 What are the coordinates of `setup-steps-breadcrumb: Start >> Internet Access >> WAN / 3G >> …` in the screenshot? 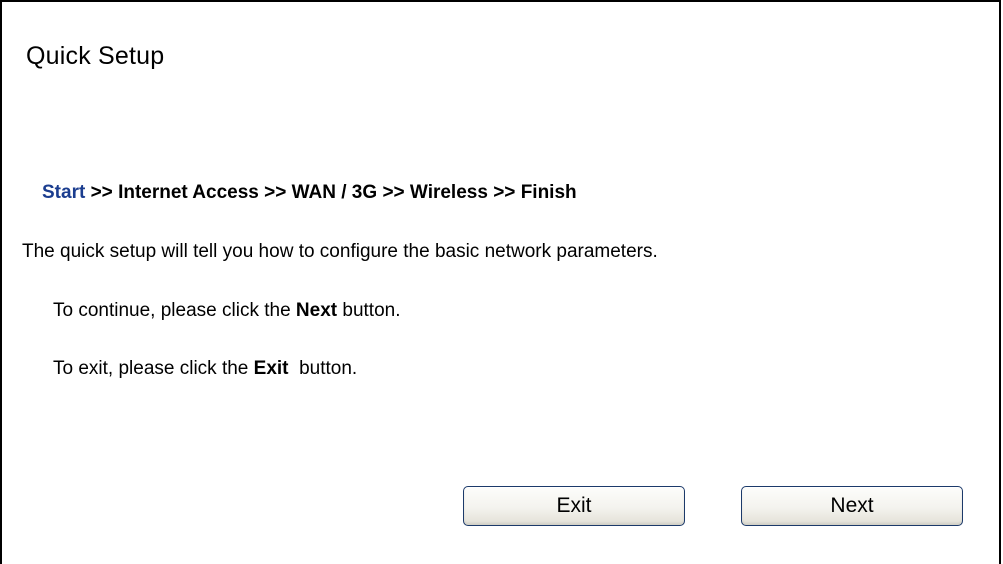 It's located at (309, 193).